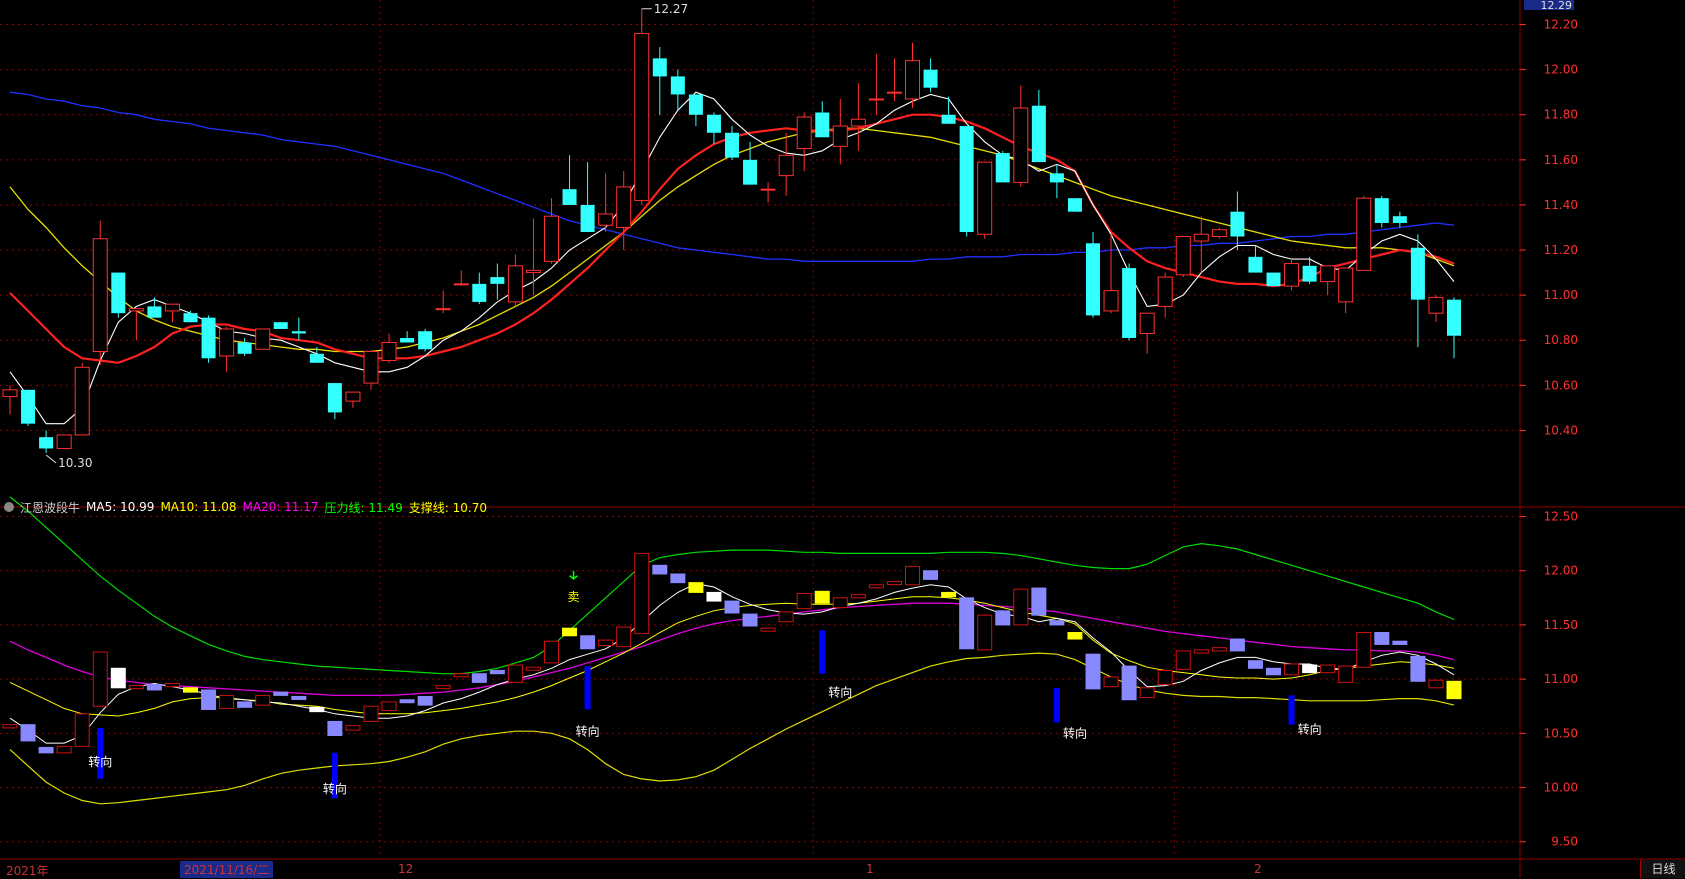 Image resolution: width=1685 pixels, height=879 pixels. Describe the element at coordinates (587, 688) in the screenshot. I see `turn-signal-bar` at that location.